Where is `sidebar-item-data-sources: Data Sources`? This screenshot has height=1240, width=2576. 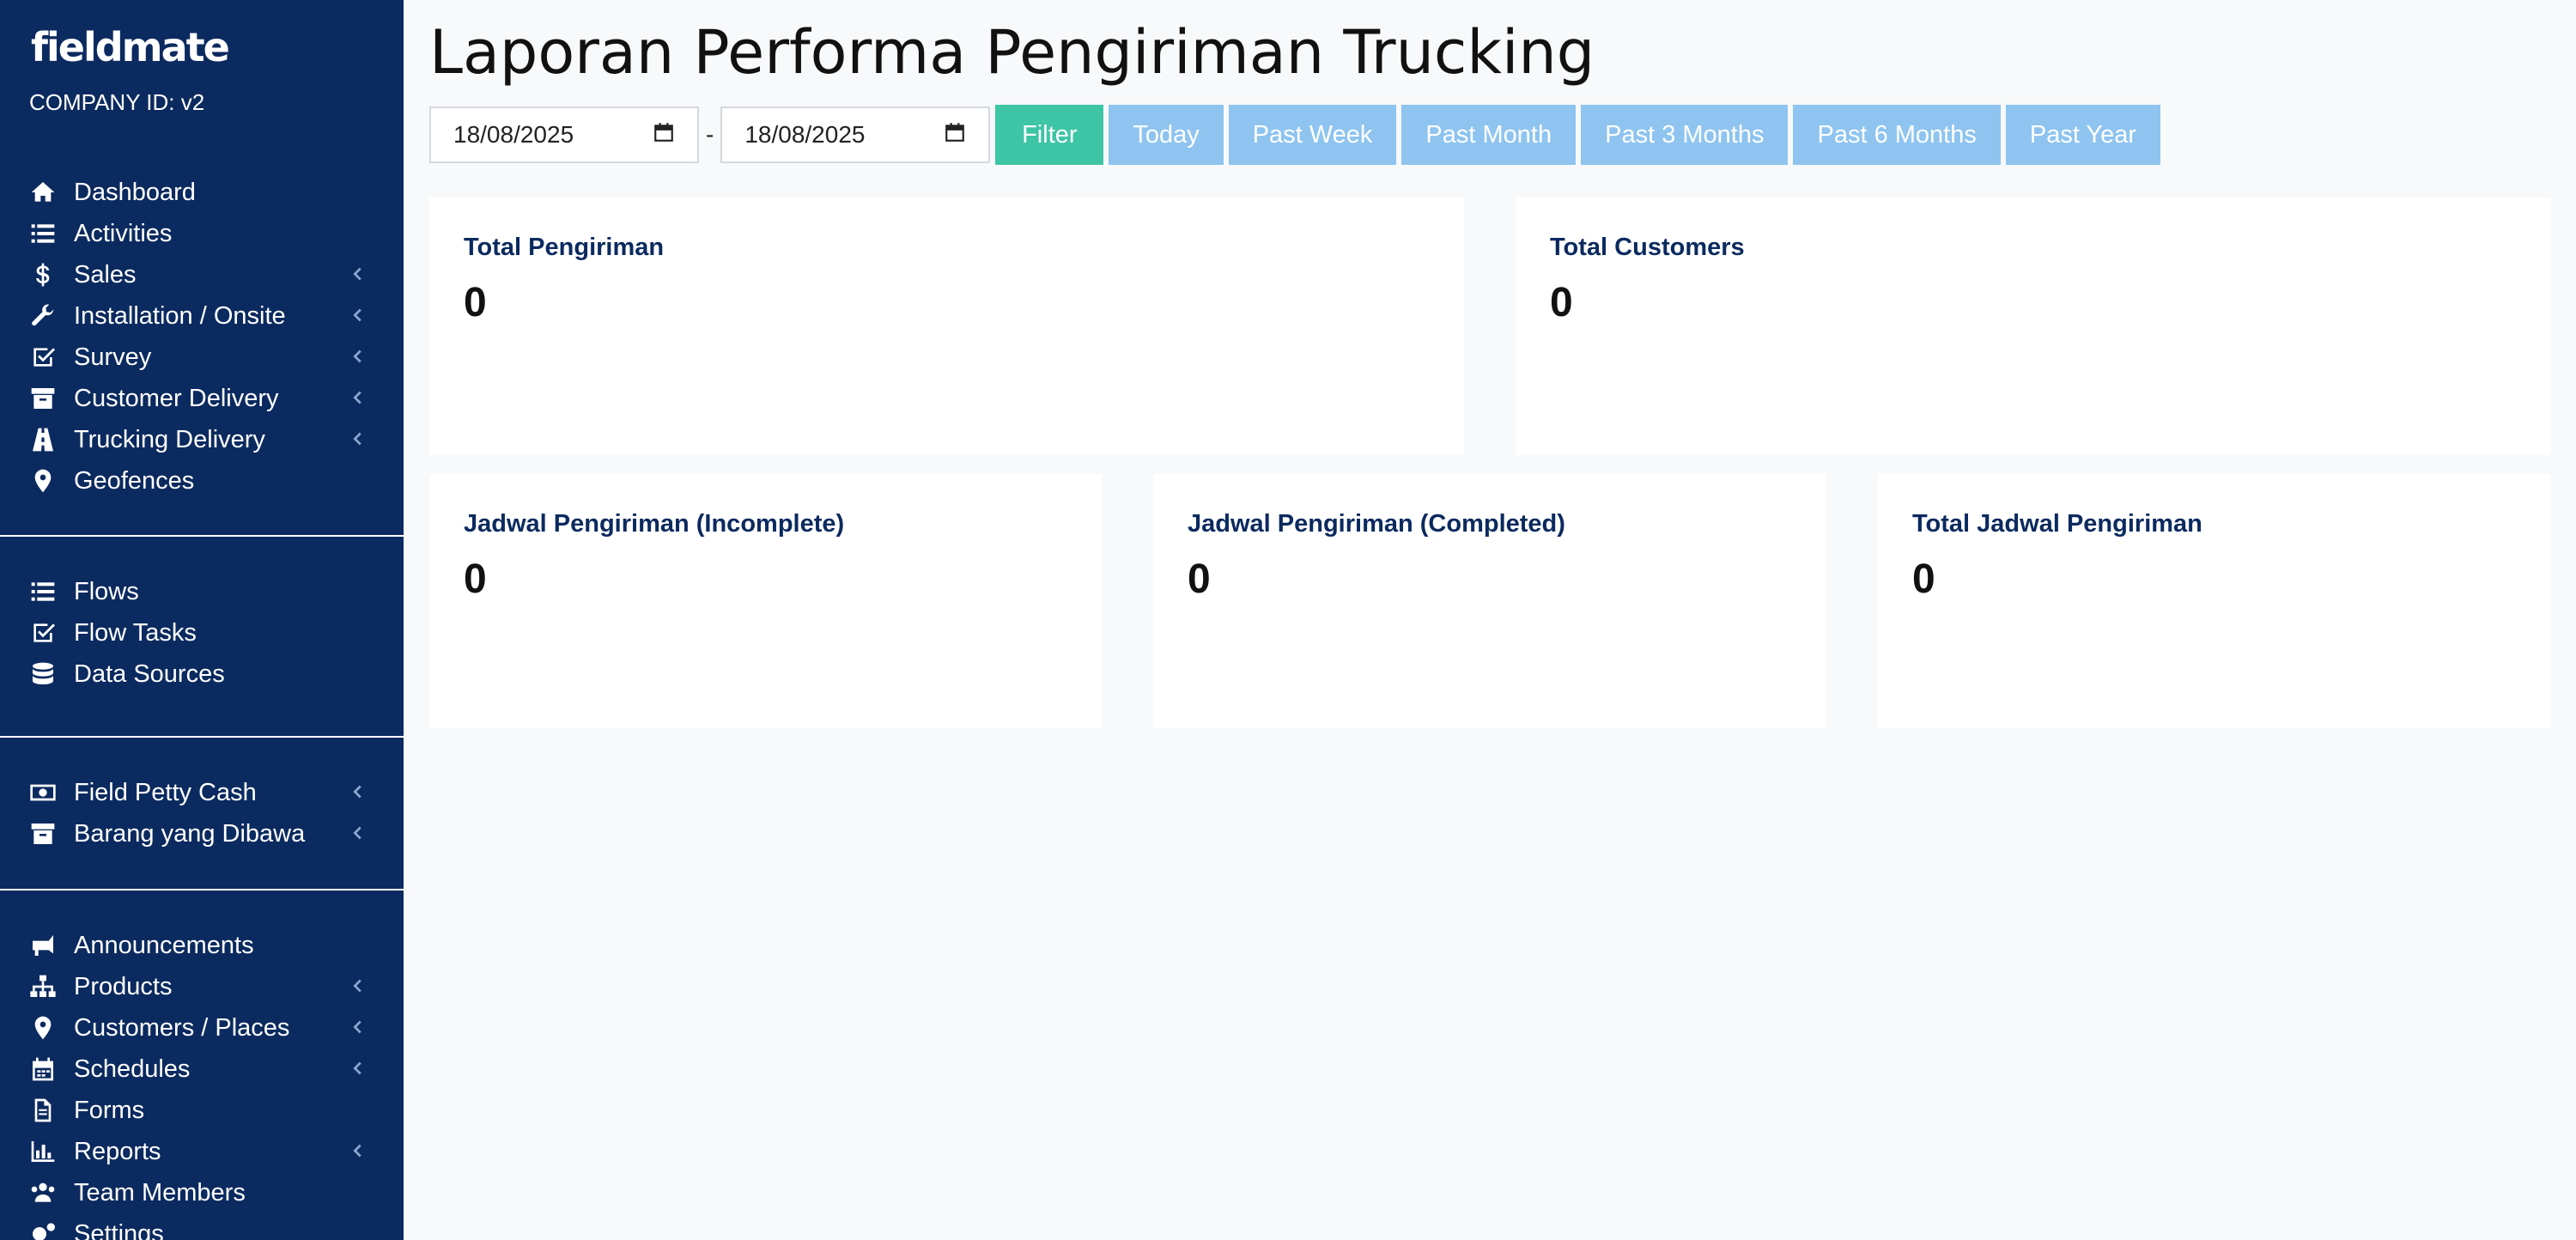 sidebar-item-data-sources: Data Sources is located at coordinates (202, 674).